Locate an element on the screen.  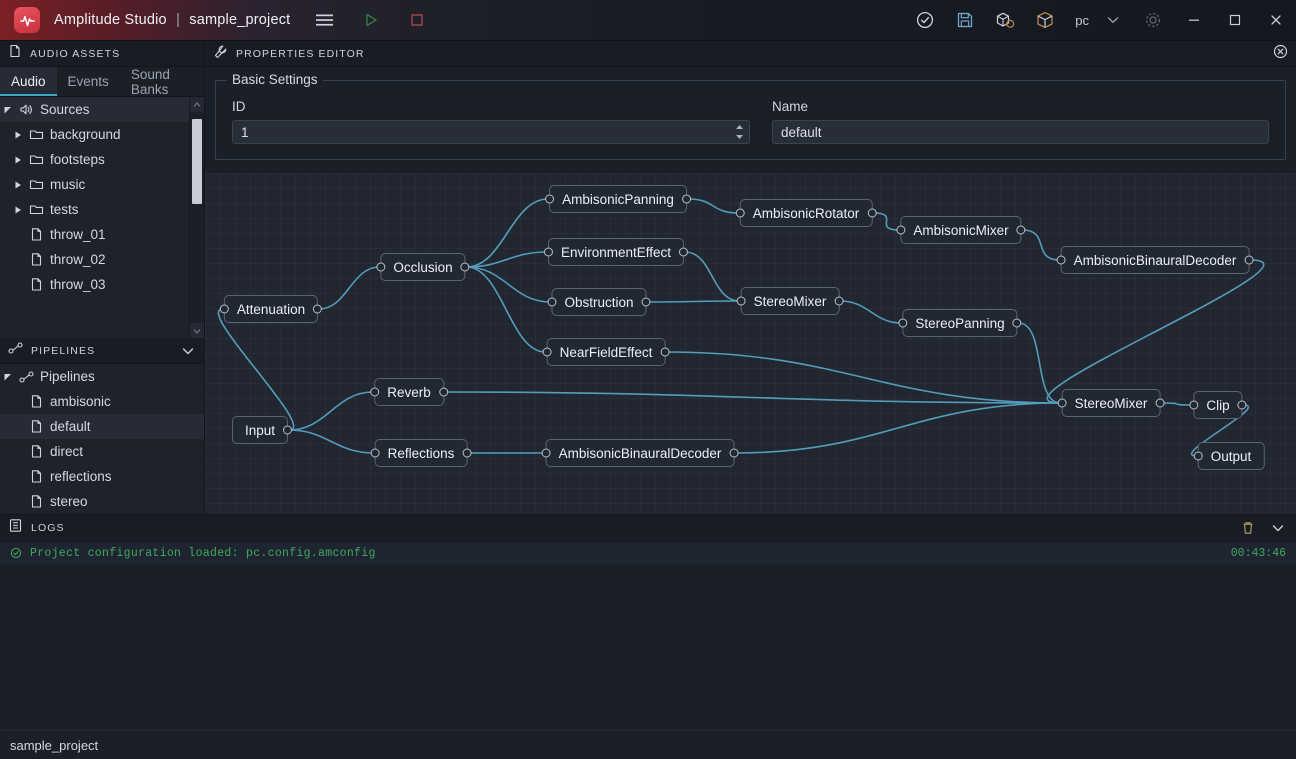
pipelines-collapse-chevron-down-icon is located at coordinates (188, 351).